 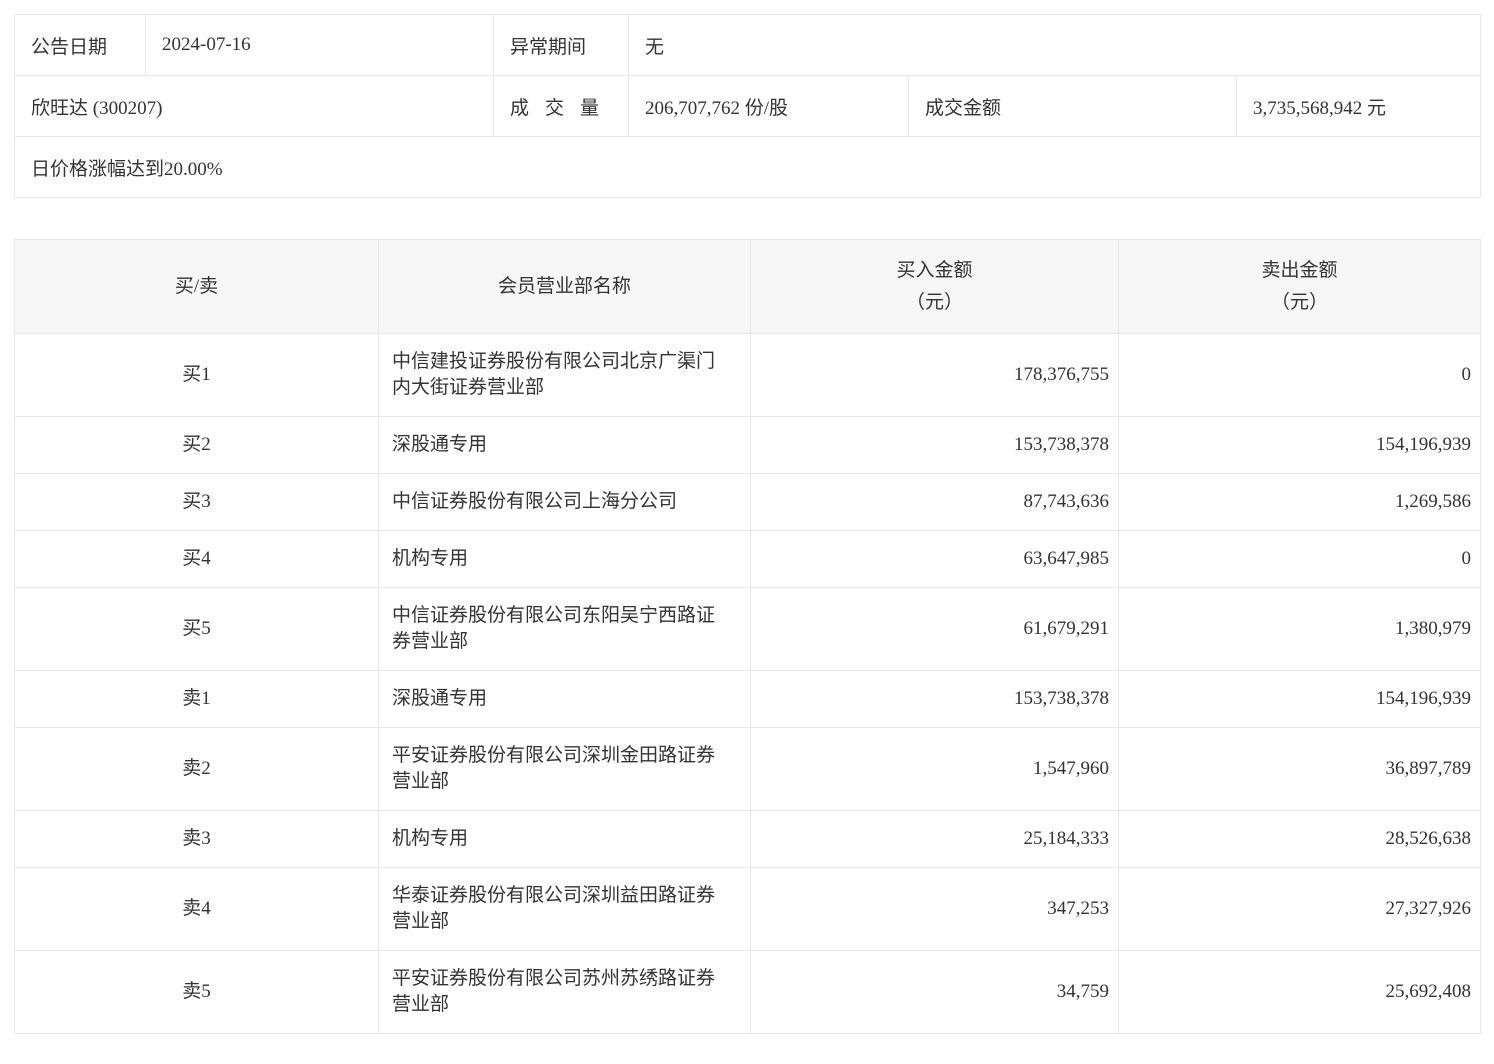 What do you see at coordinates (1072, 106) in the screenshot?
I see `turnover-label: 成交金额` at bounding box center [1072, 106].